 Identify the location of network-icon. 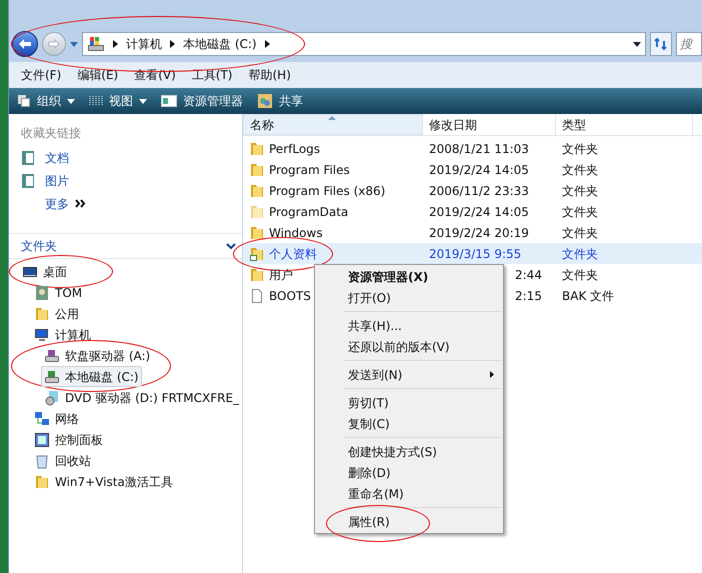
(42, 418).